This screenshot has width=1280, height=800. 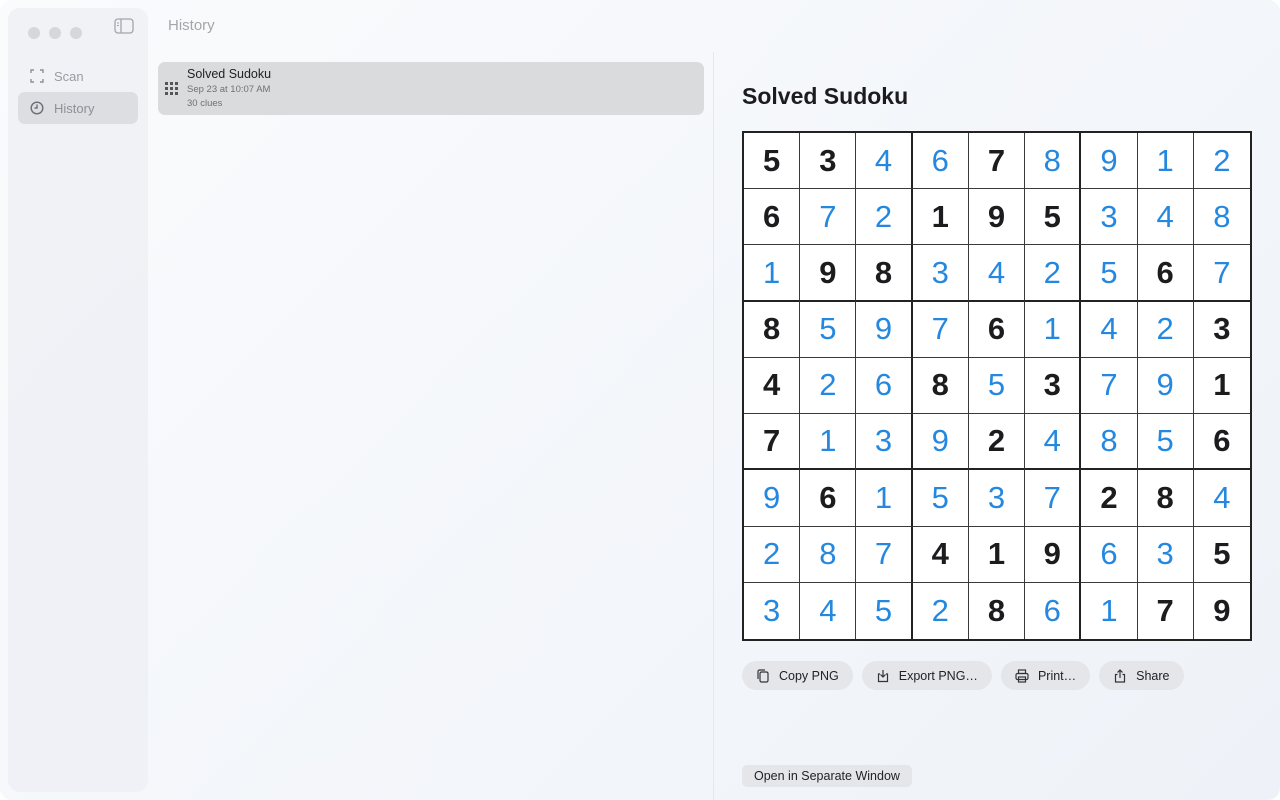 What do you see at coordinates (76, 33) in the screenshot?
I see `zoom-window-button` at bounding box center [76, 33].